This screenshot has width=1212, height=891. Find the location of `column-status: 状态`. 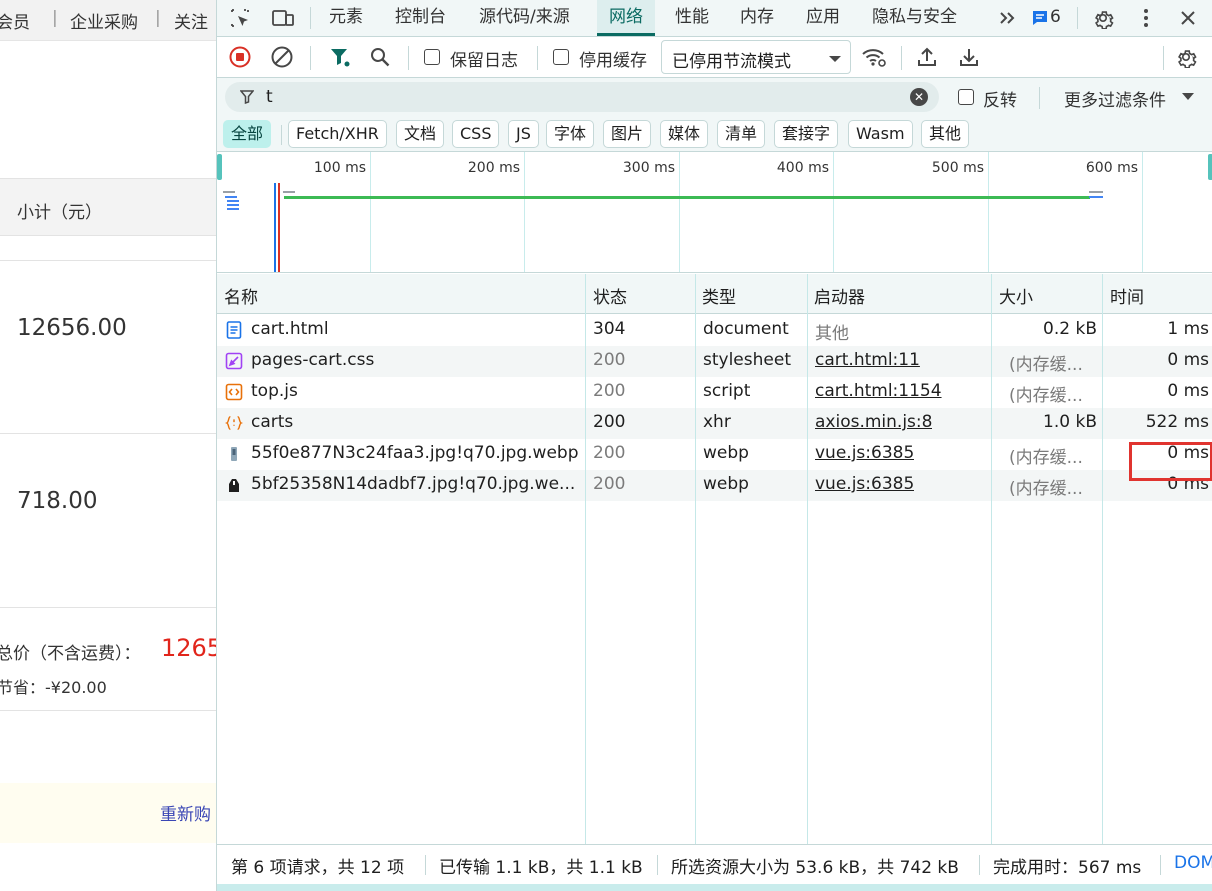

column-status: 状态 is located at coordinates (610, 295).